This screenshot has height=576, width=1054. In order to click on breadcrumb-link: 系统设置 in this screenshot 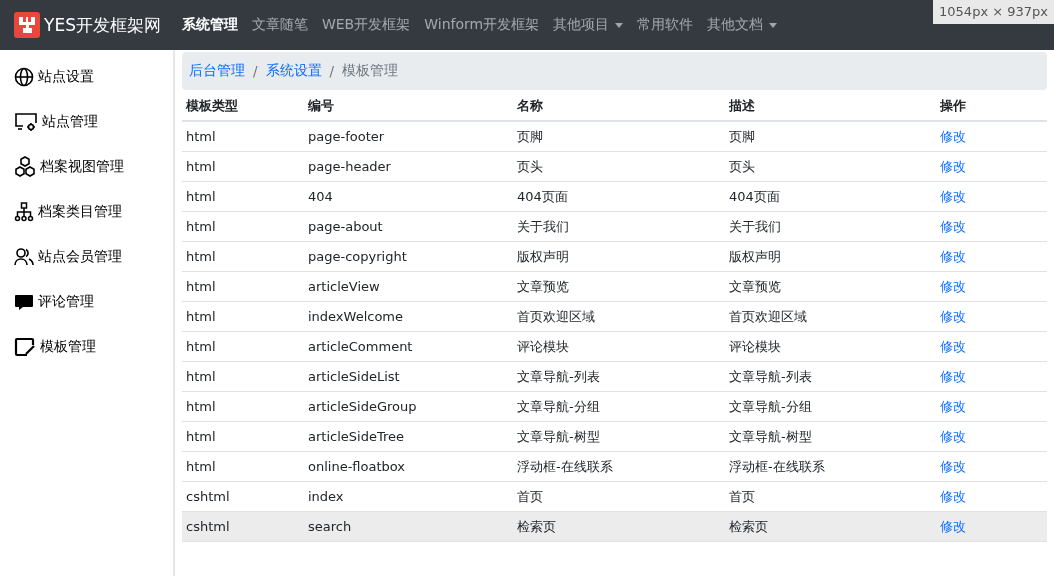, I will do `click(293, 71)`.